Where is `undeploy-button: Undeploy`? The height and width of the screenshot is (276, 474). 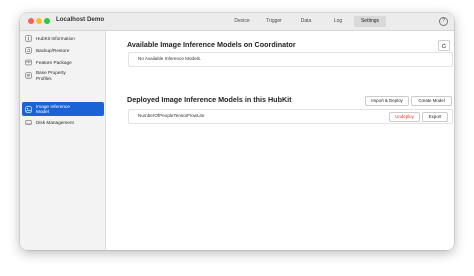
undeploy-button: Undeploy is located at coordinates (404, 117).